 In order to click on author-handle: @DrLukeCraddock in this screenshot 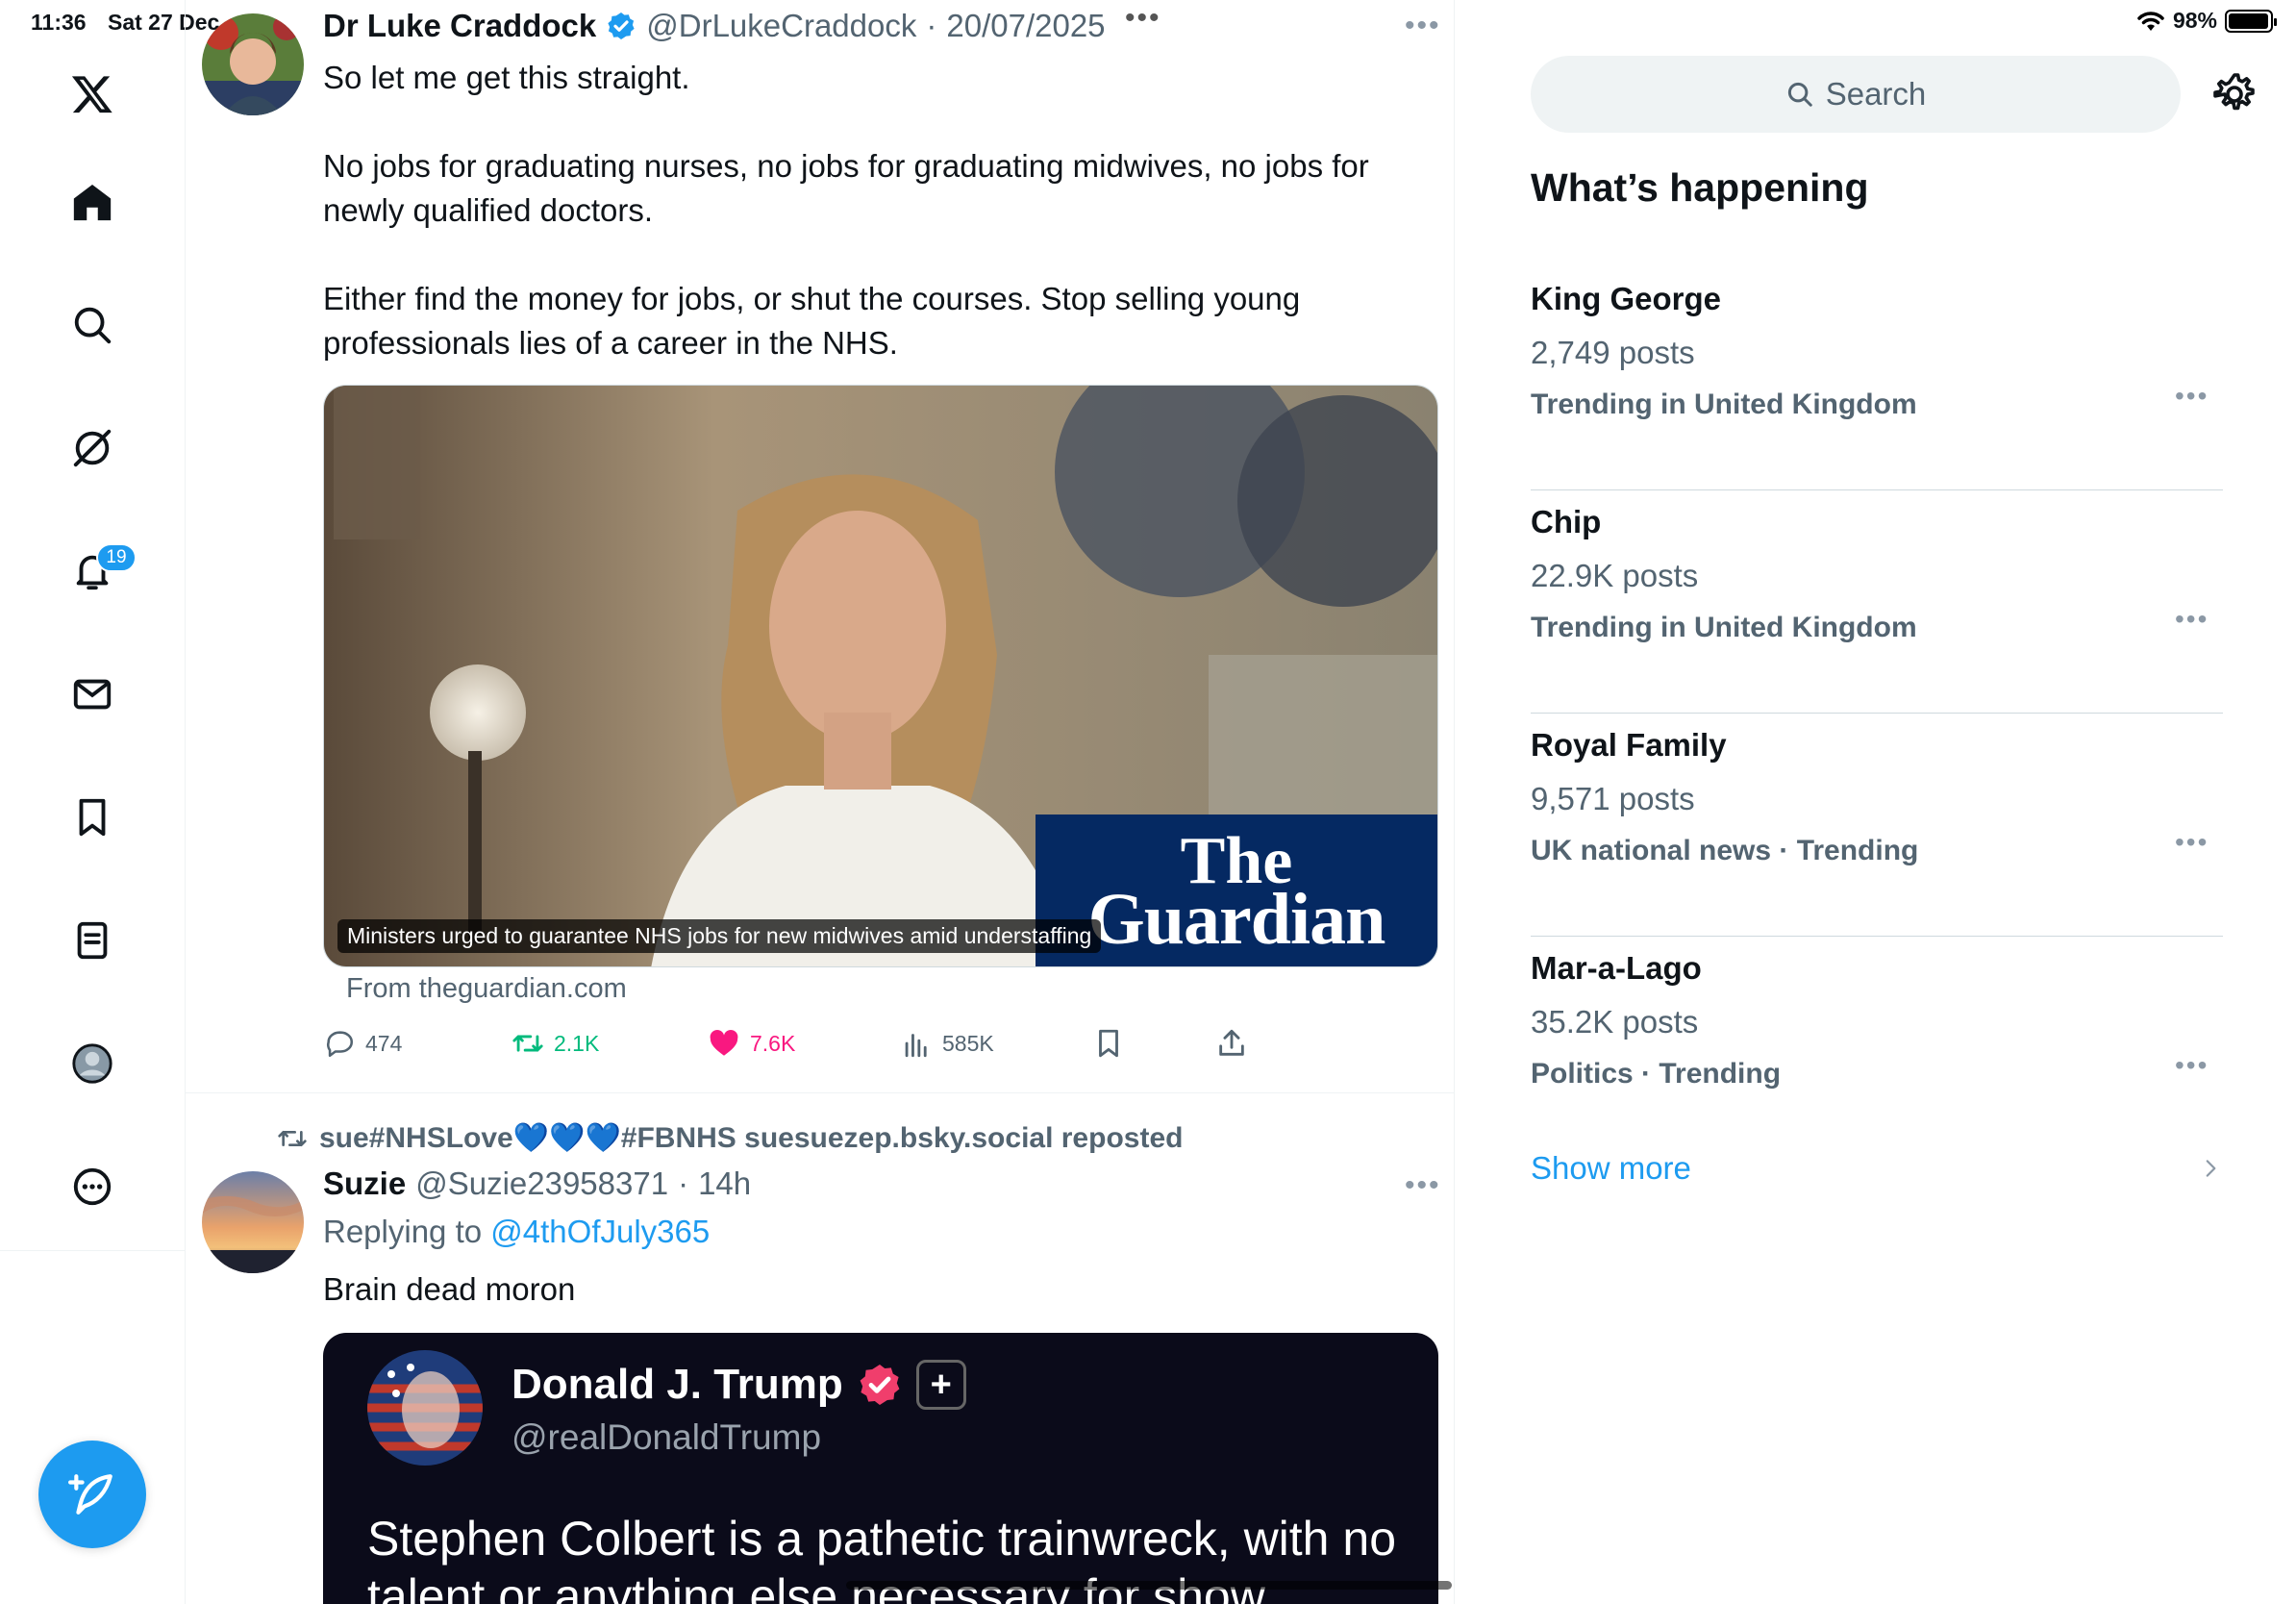, I will do `click(781, 26)`.